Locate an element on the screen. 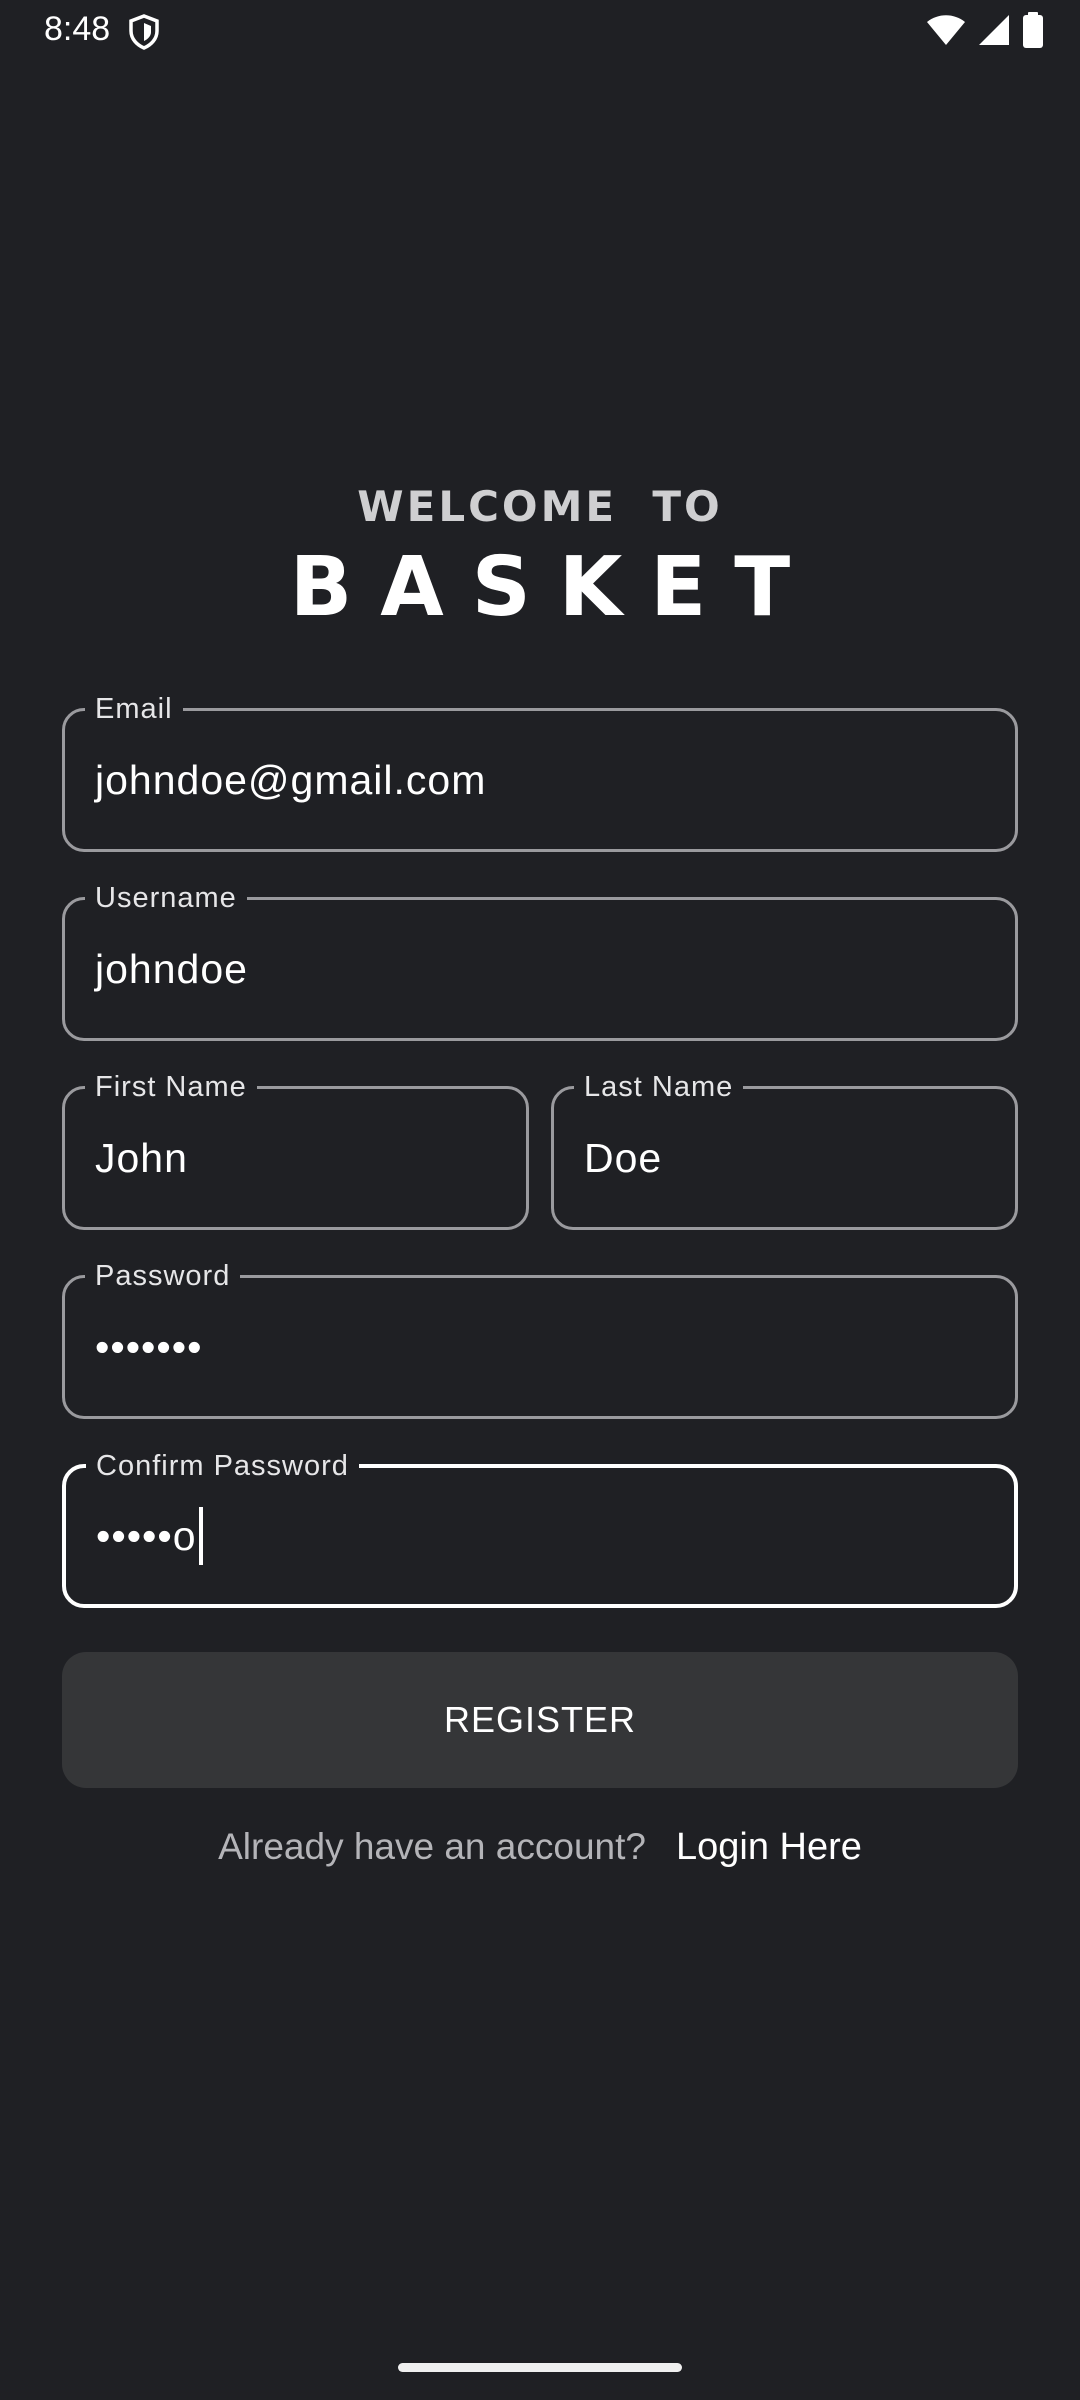 This screenshot has height=2400, width=1080. brand-title: BASKET is located at coordinates (554, 587).